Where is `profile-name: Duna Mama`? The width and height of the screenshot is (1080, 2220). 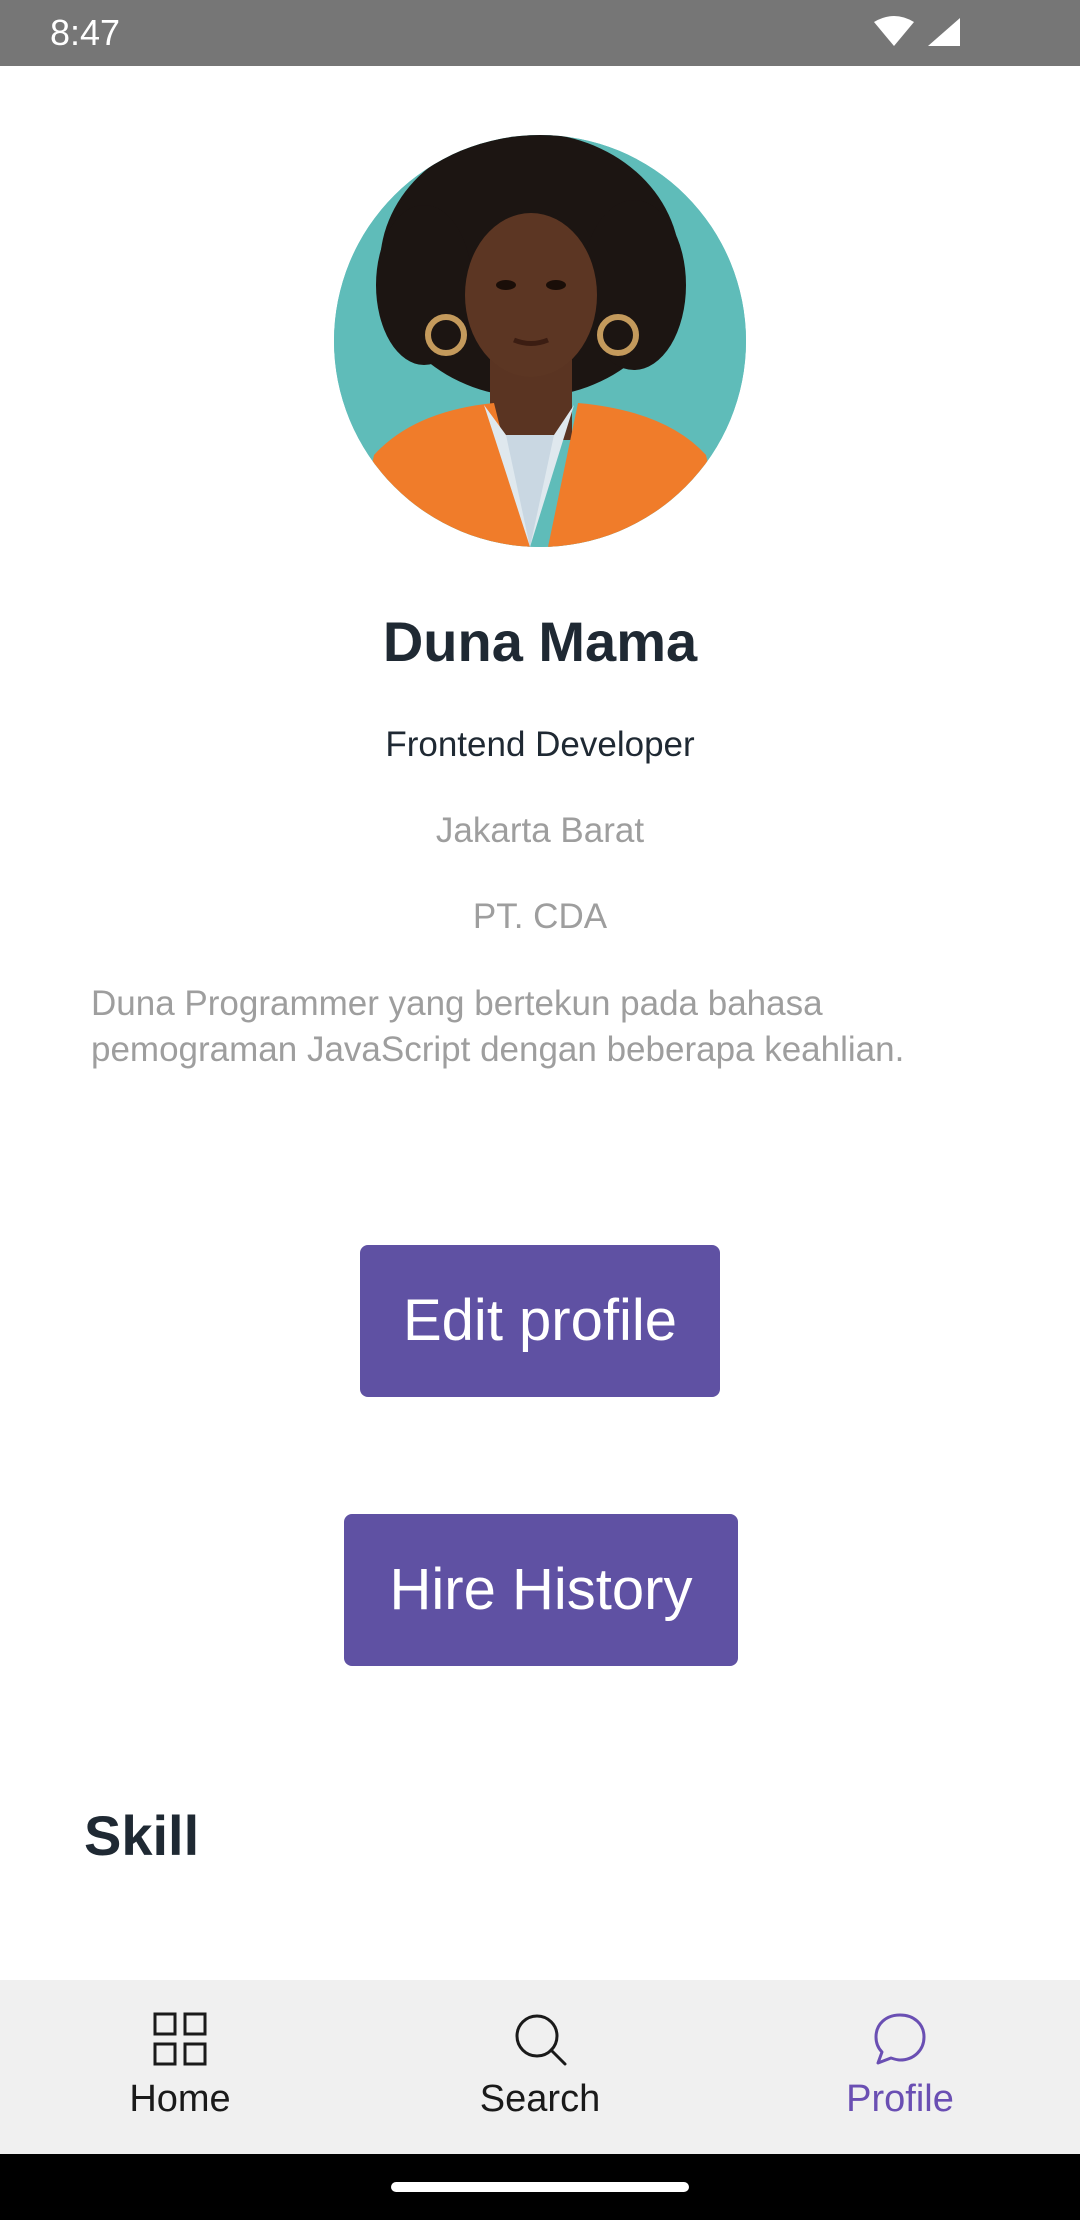 profile-name: Duna Mama is located at coordinates (540, 641).